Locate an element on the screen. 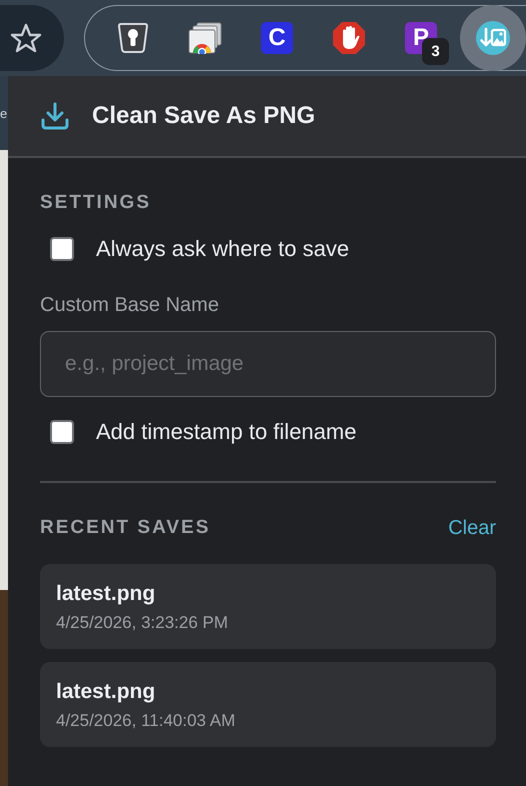 The height and width of the screenshot is (786, 526). clear-link: Clear is located at coordinates (472, 528).